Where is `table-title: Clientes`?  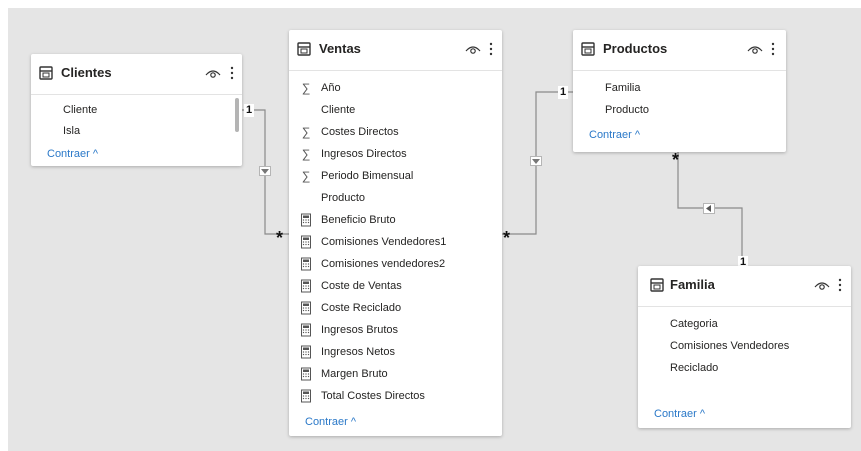
table-title: Clientes is located at coordinates (86, 72).